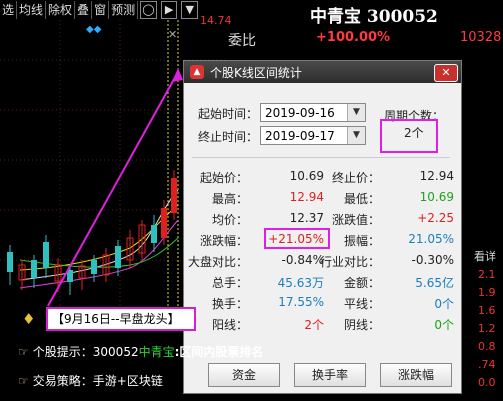  Describe the element at coordinates (361, 283) in the screenshot. I see `stat-label: 金额：` at that location.